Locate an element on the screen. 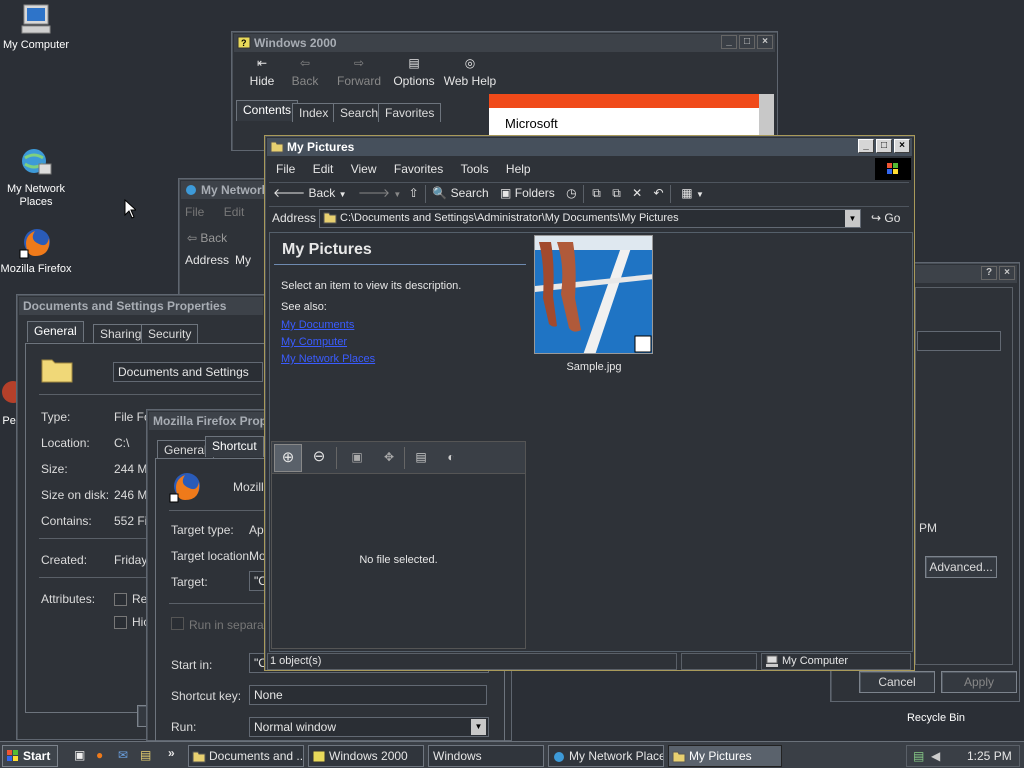 The image size is (1024, 768). tab-general: General is located at coordinates (55, 331).